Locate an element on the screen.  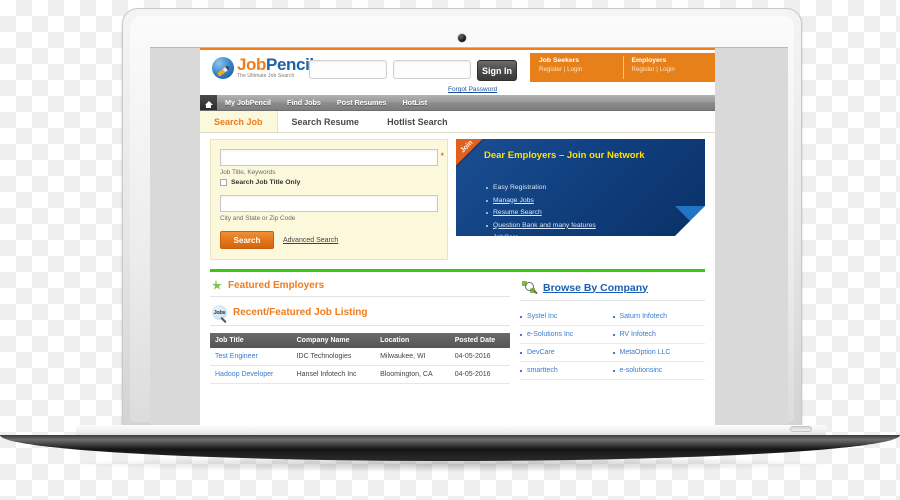
location-input is located at coordinates (329, 203).